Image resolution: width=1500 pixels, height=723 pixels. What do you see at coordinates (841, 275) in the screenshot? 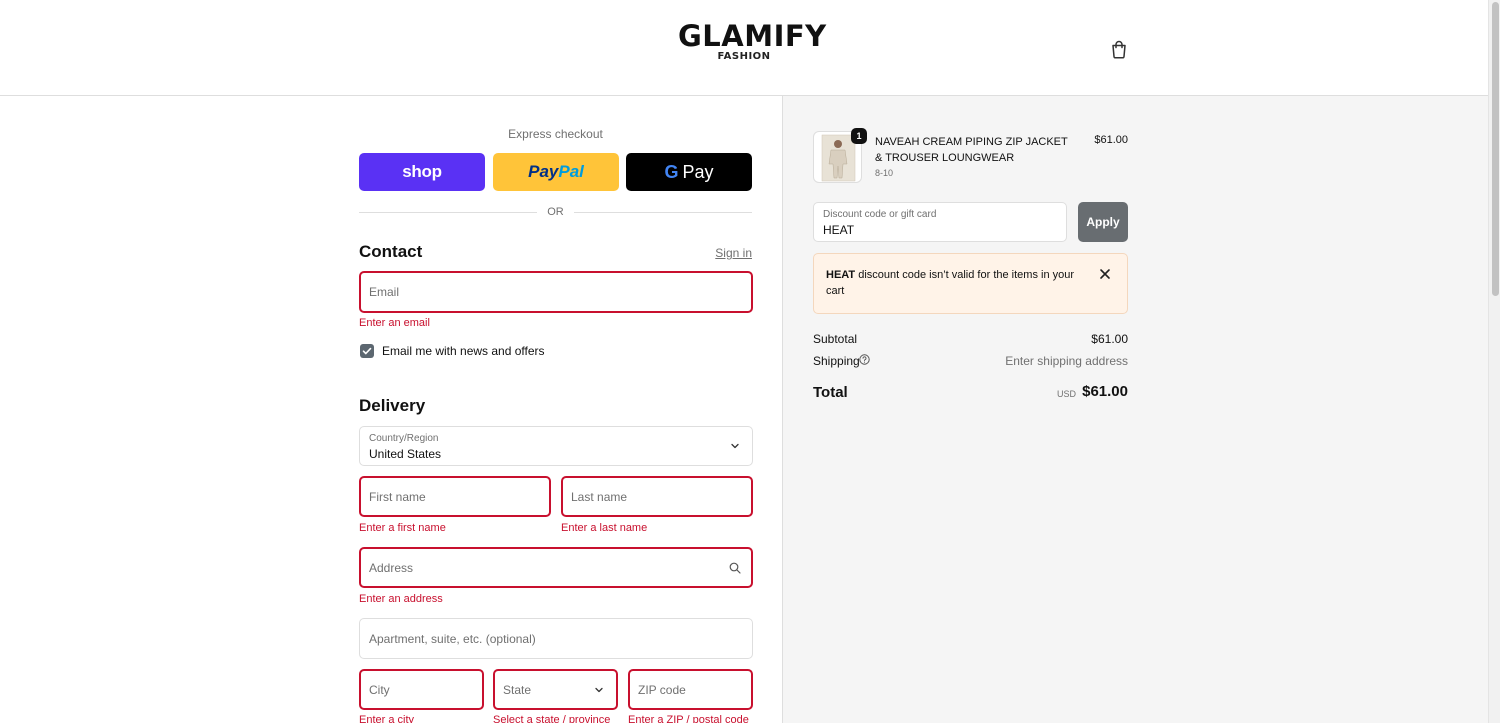
I see `notice-code: HEAT` at bounding box center [841, 275].